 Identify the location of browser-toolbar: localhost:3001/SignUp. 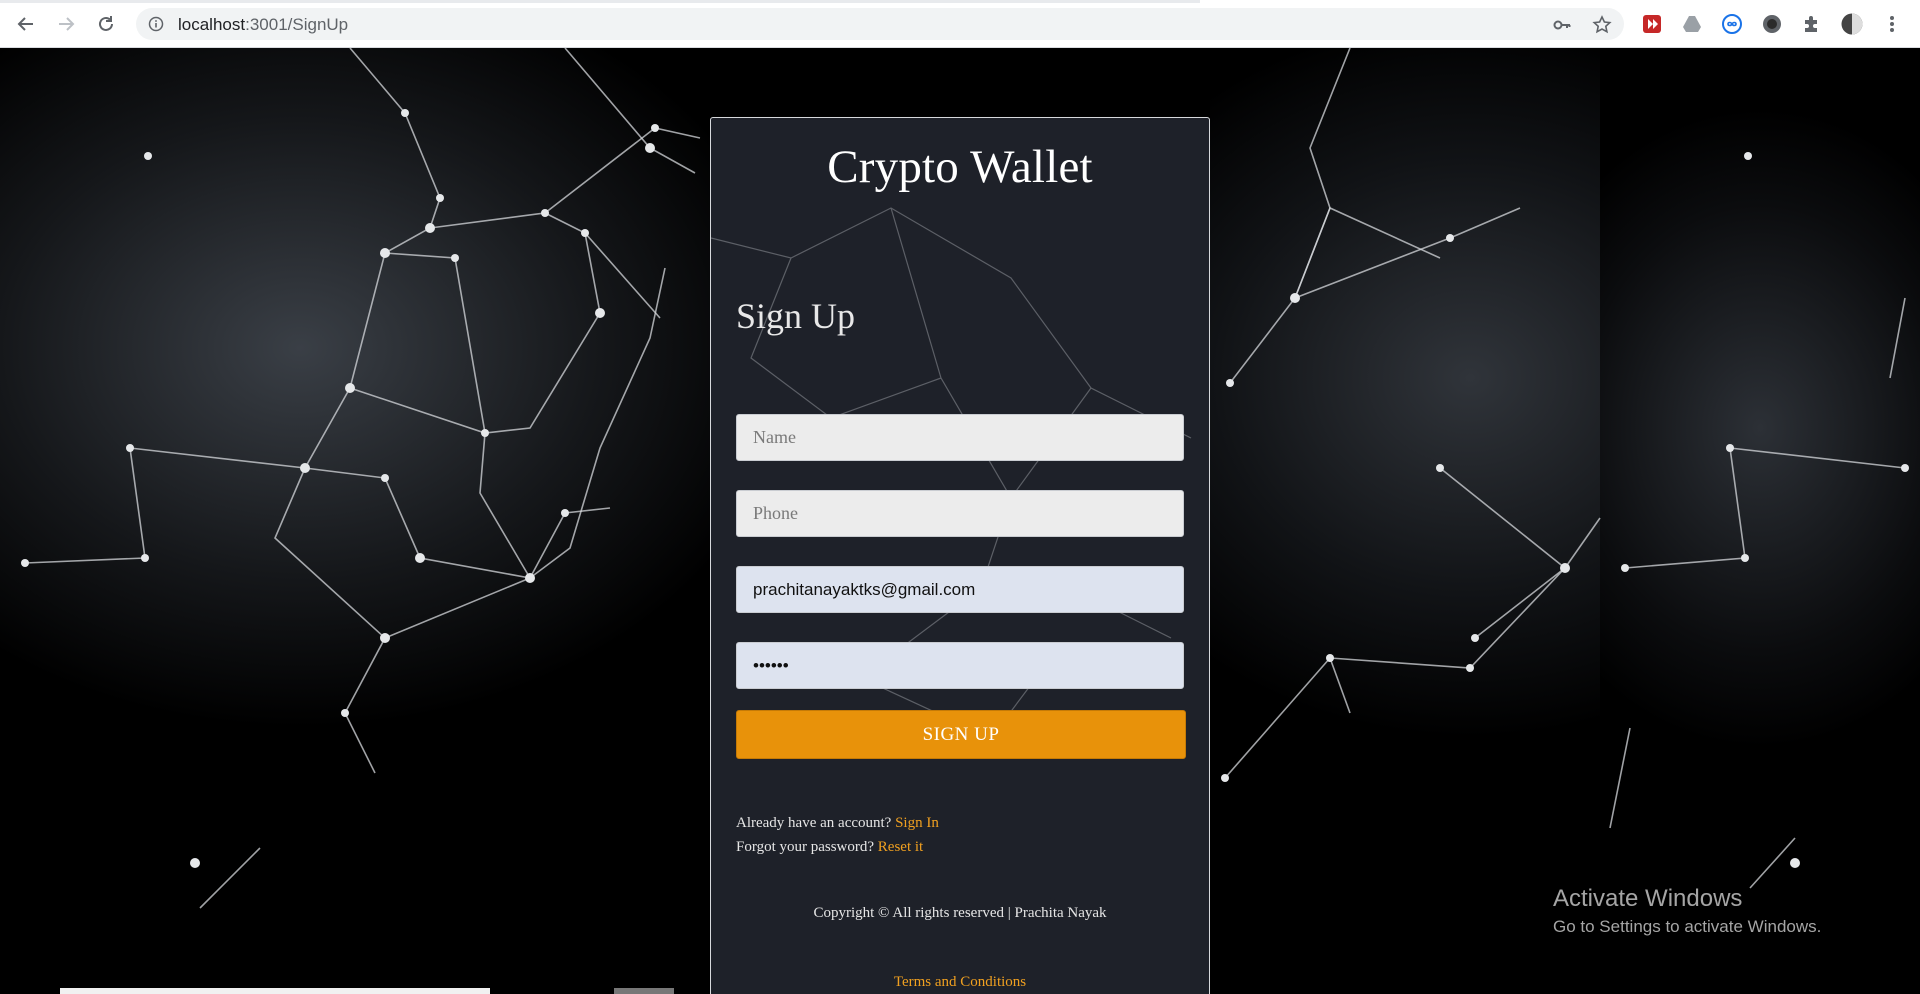
(960, 24).